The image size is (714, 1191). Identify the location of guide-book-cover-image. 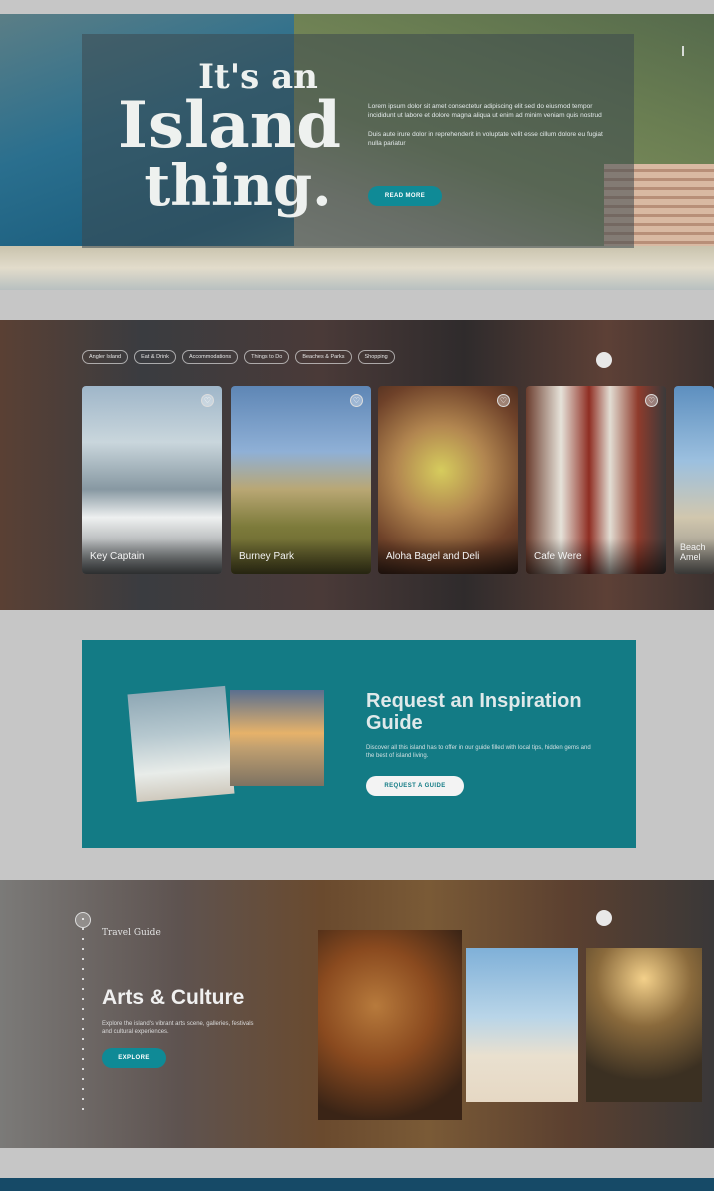
(181, 744).